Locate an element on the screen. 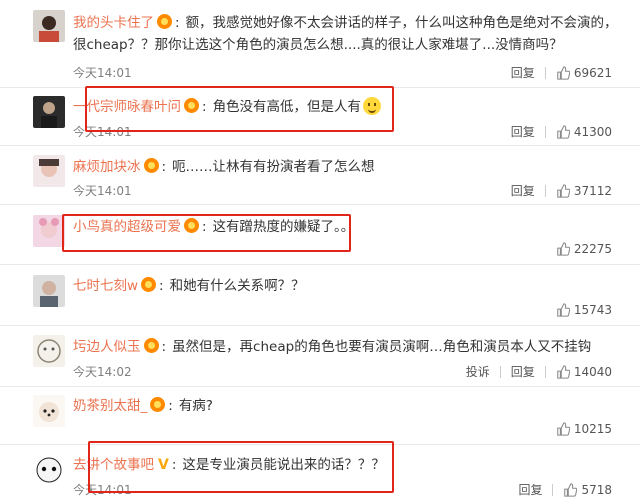  like-button: 22275 is located at coordinates (584, 249).